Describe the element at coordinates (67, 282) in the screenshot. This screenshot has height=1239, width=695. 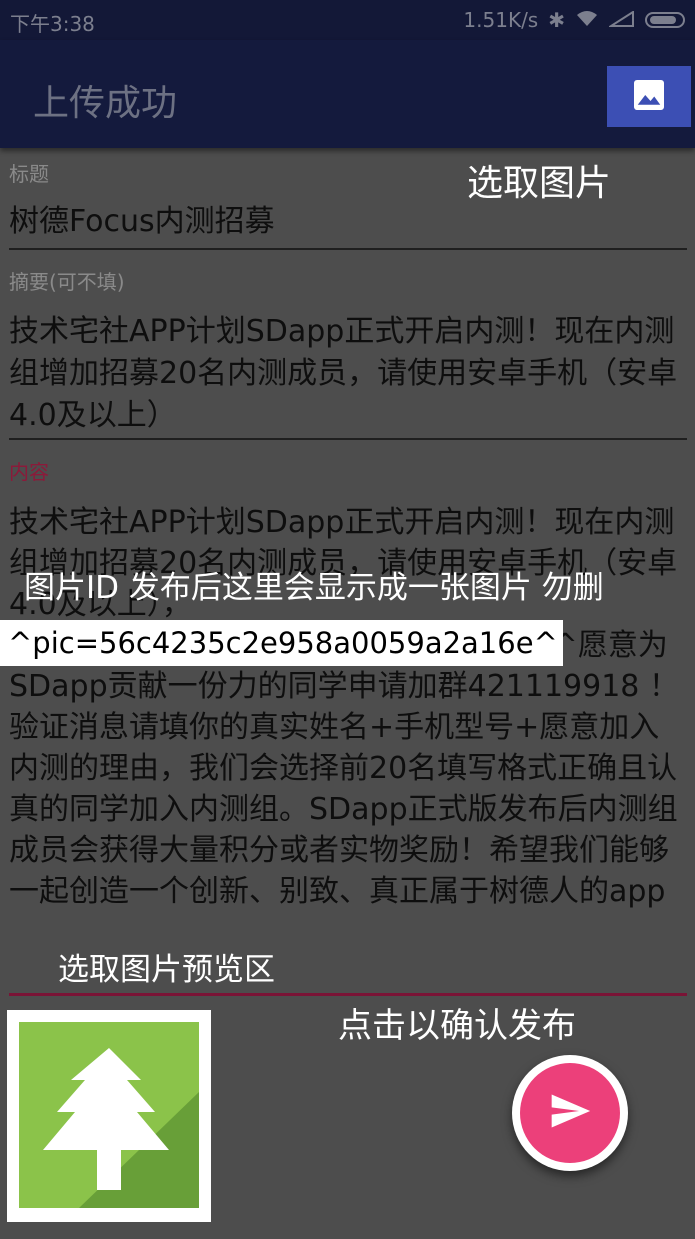
I see `summary-label: 摘要(可不填)` at that location.